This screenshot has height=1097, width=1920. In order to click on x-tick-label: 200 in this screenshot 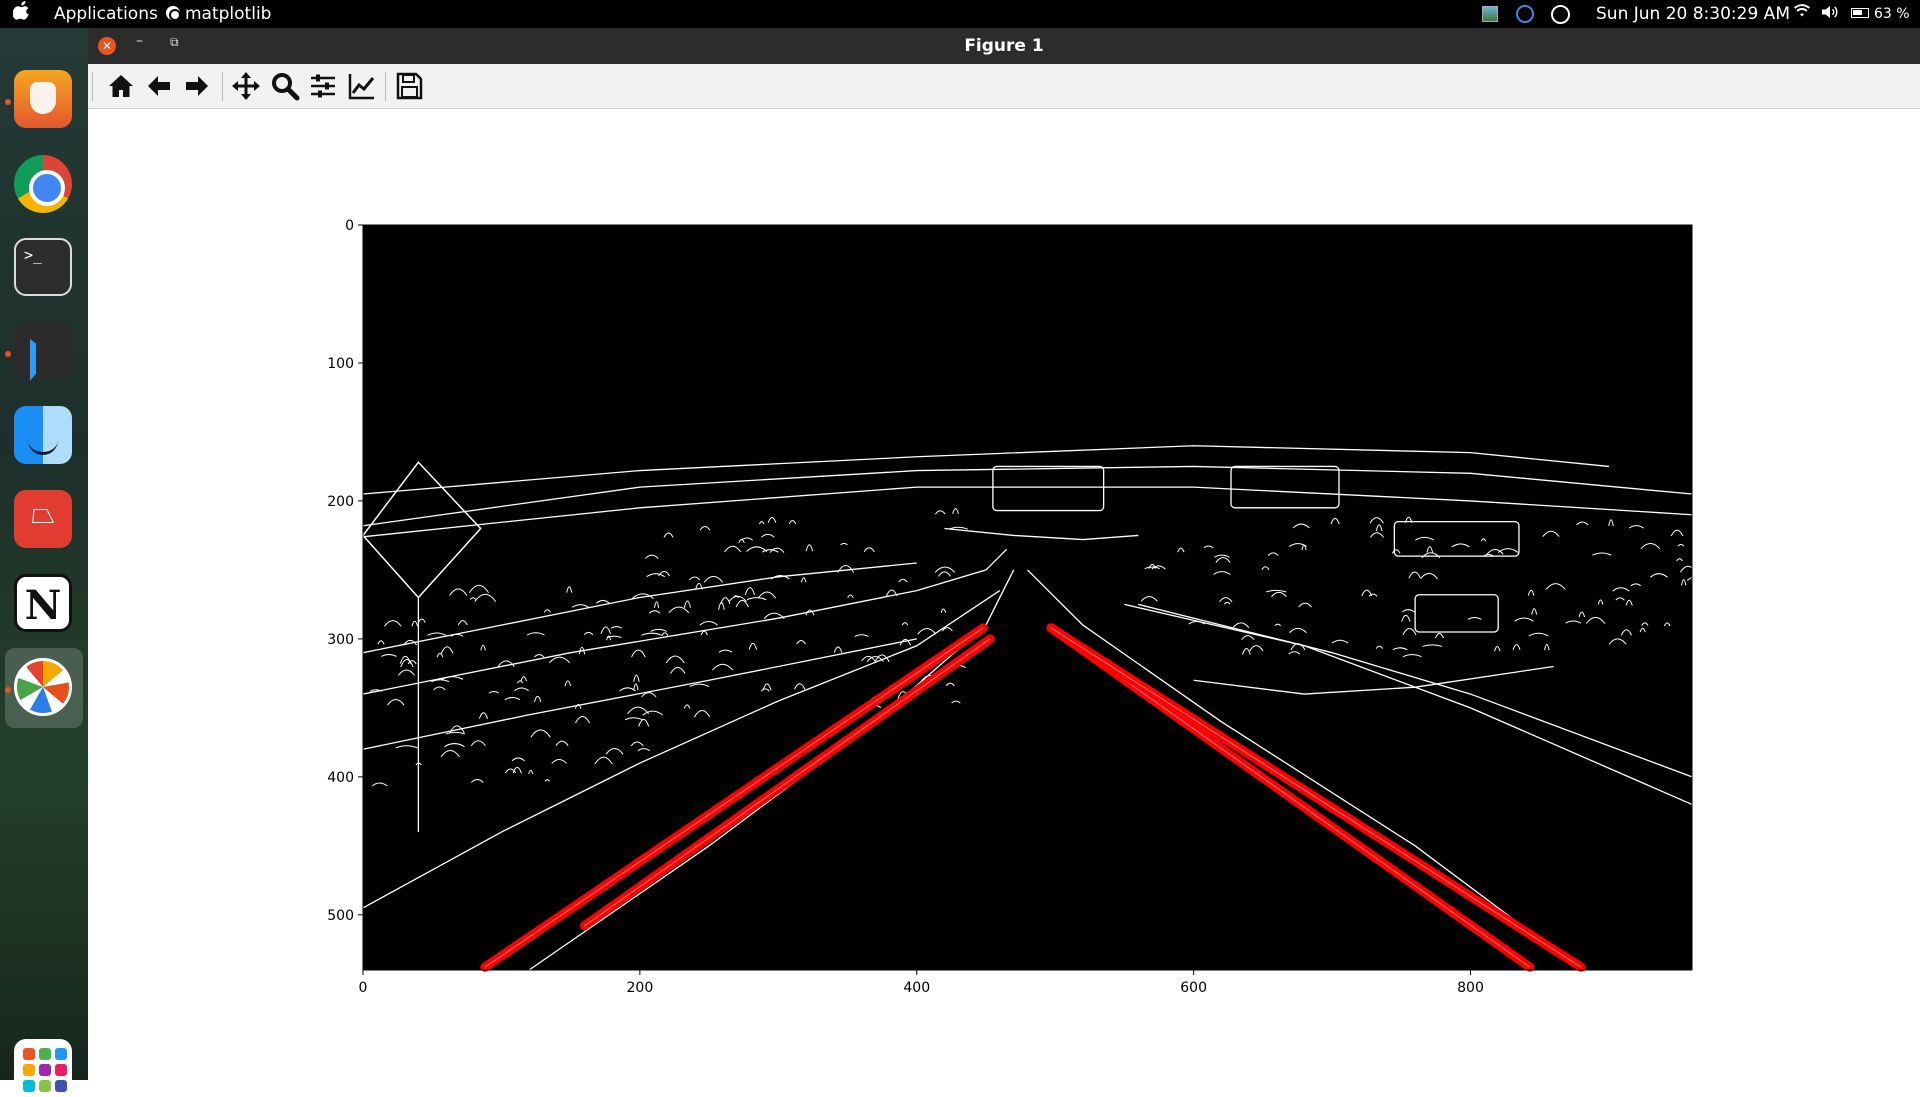, I will do `click(640, 988)`.